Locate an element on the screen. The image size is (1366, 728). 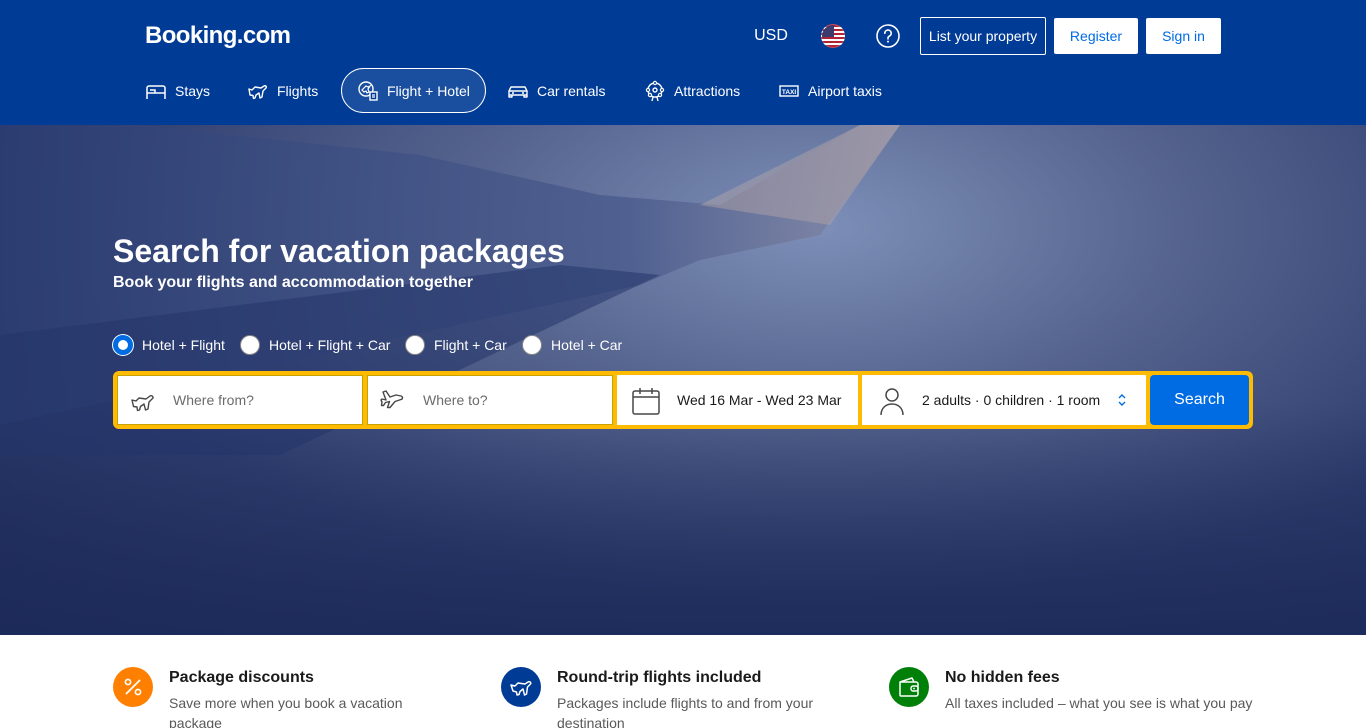
nav-airport-taxis: TAXI Airport taxis is located at coordinates (830, 90).